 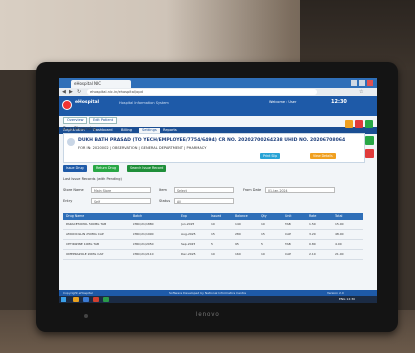 I want to click on col-exp: Exp, so click(x=184, y=216).